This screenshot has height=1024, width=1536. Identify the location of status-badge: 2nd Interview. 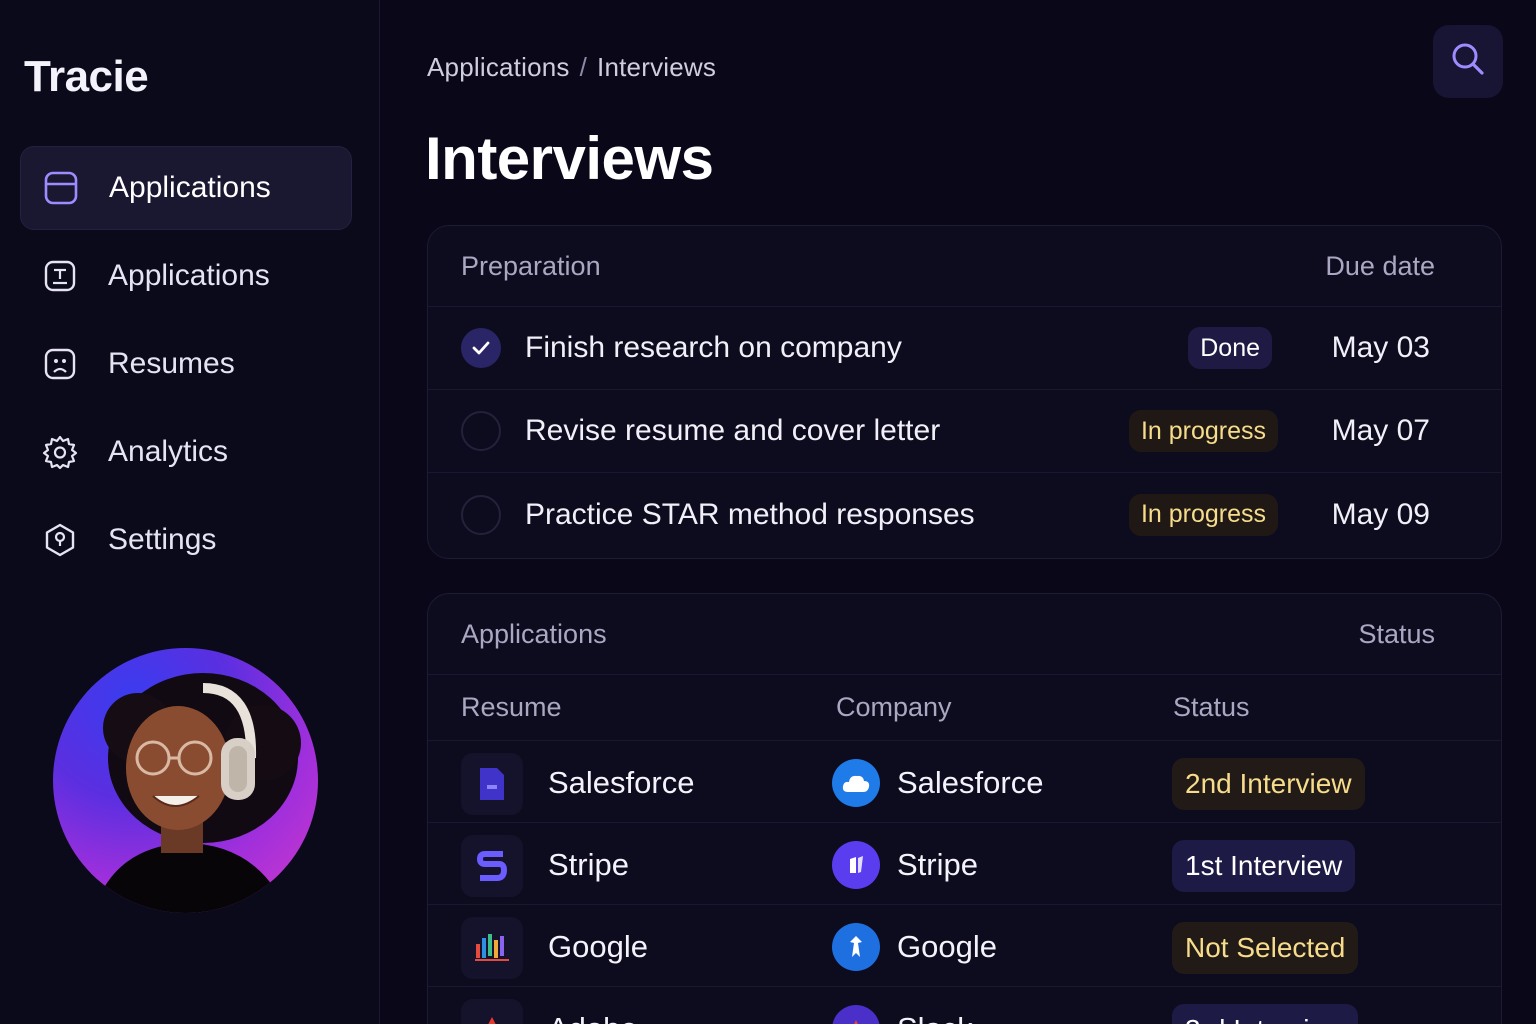
(1268, 784).